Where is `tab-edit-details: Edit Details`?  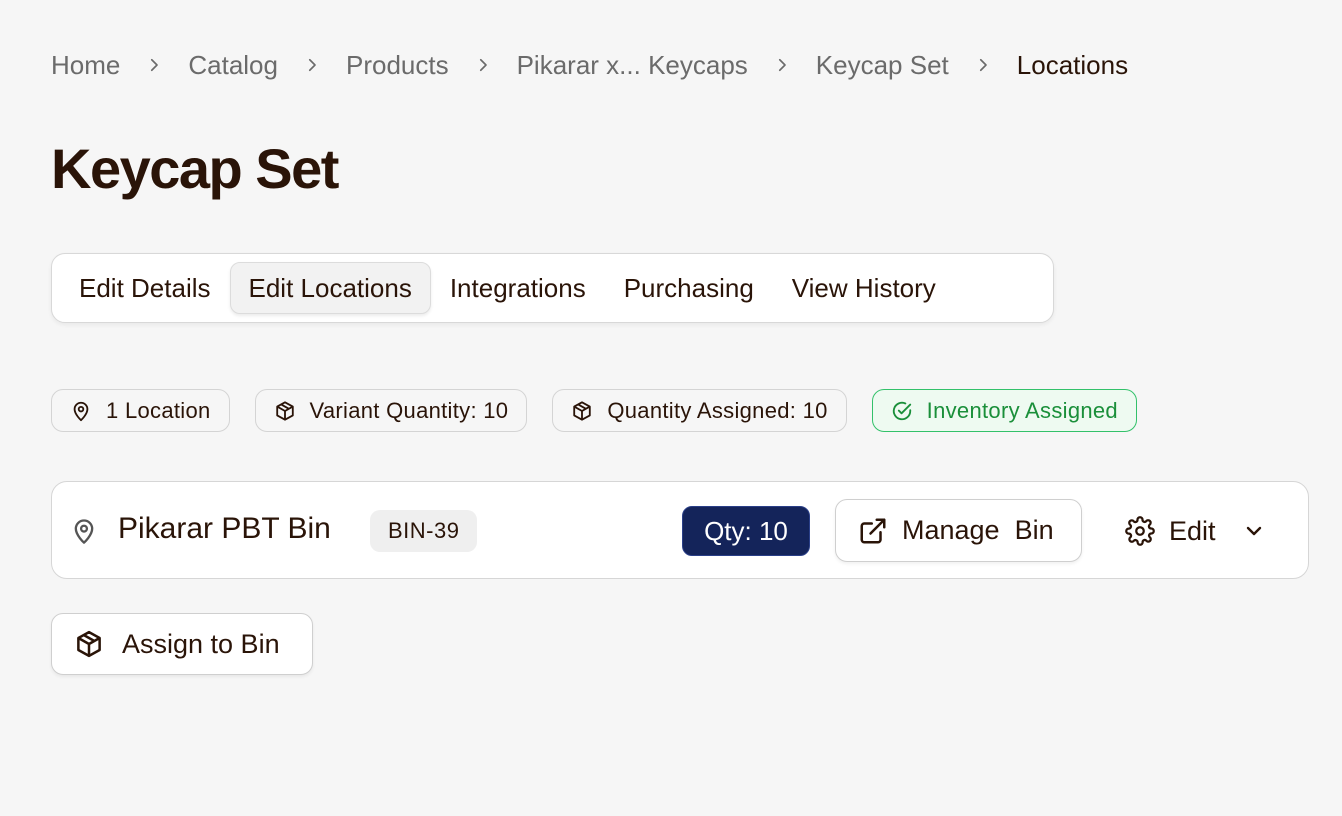 tab-edit-details: Edit Details is located at coordinates (145, 288).